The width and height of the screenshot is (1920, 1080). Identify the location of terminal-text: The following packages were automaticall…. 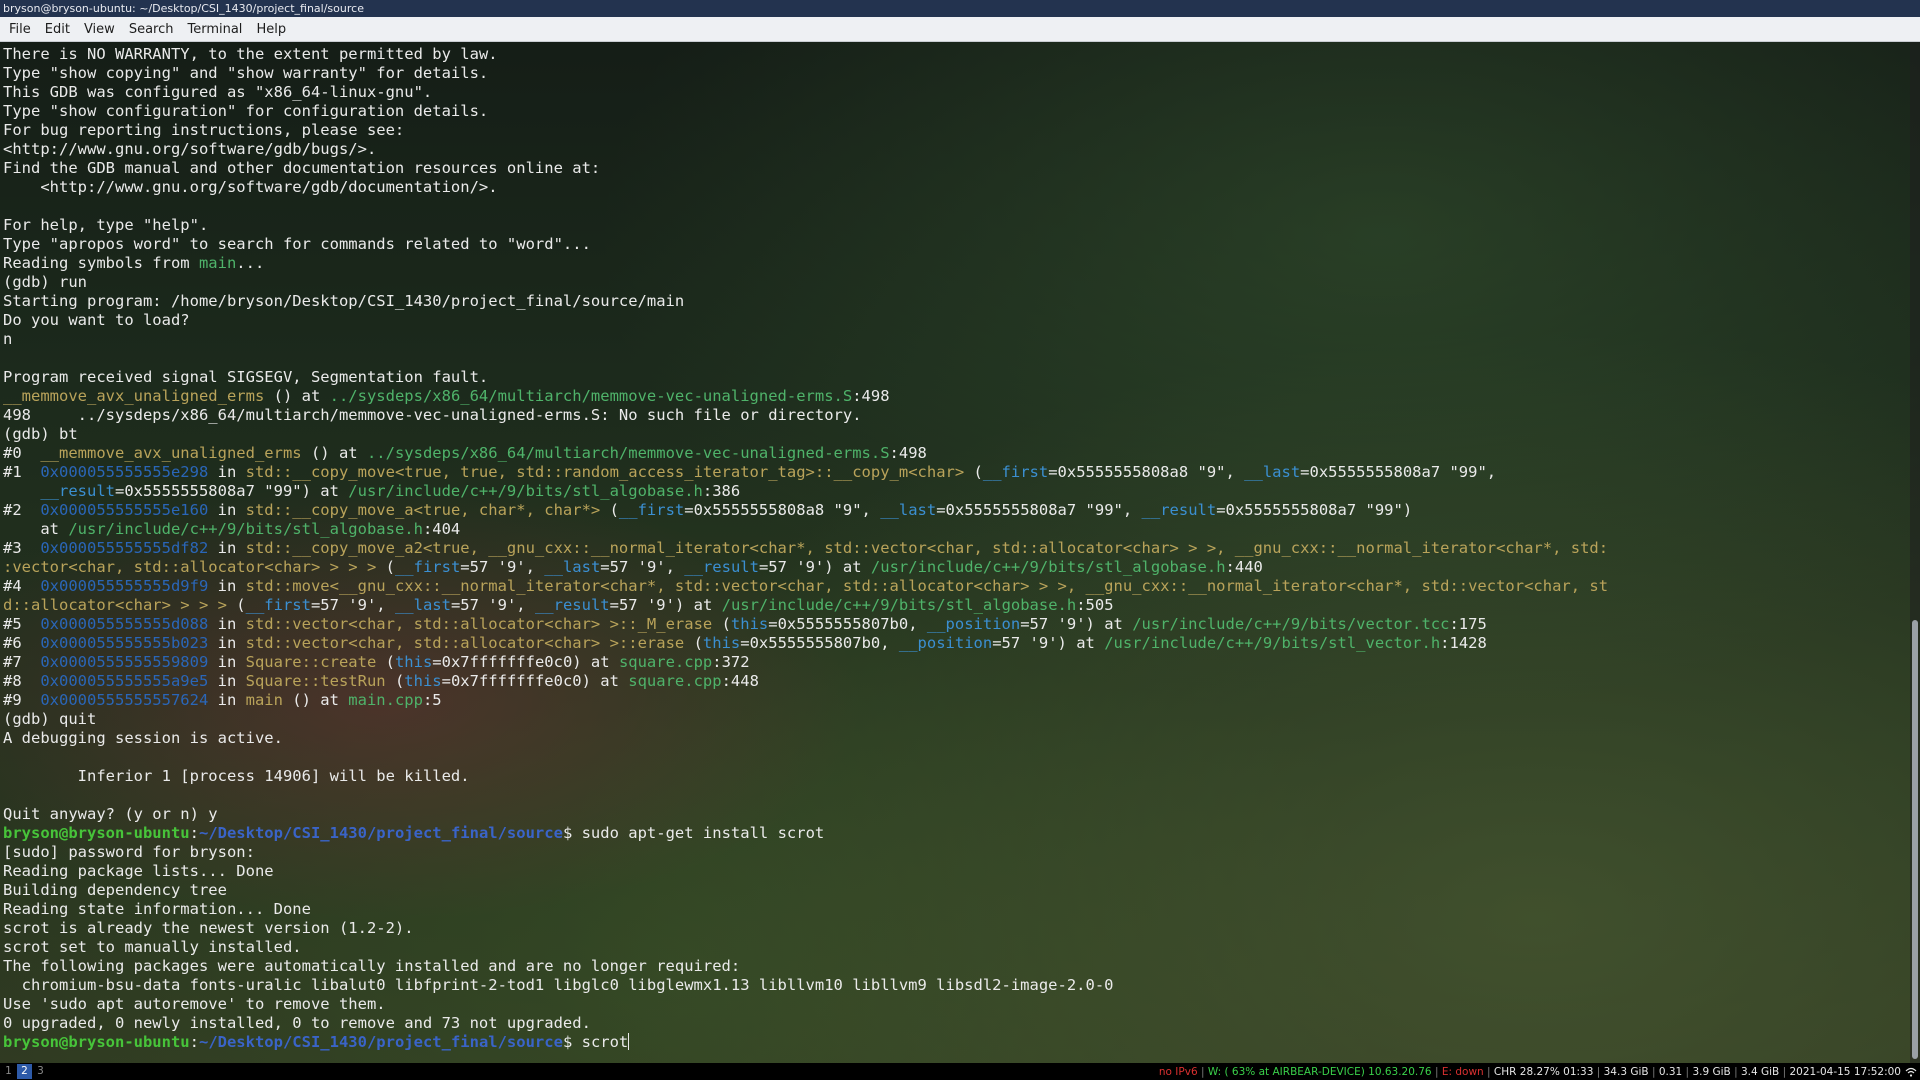
(372, 966).